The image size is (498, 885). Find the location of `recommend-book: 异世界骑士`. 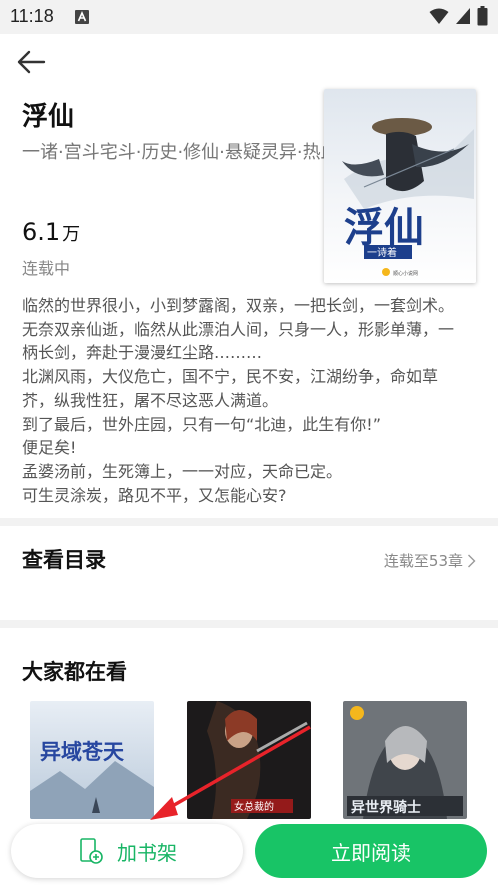

recommend-book: 异世界骑士 is located at coordinates (405, 760).